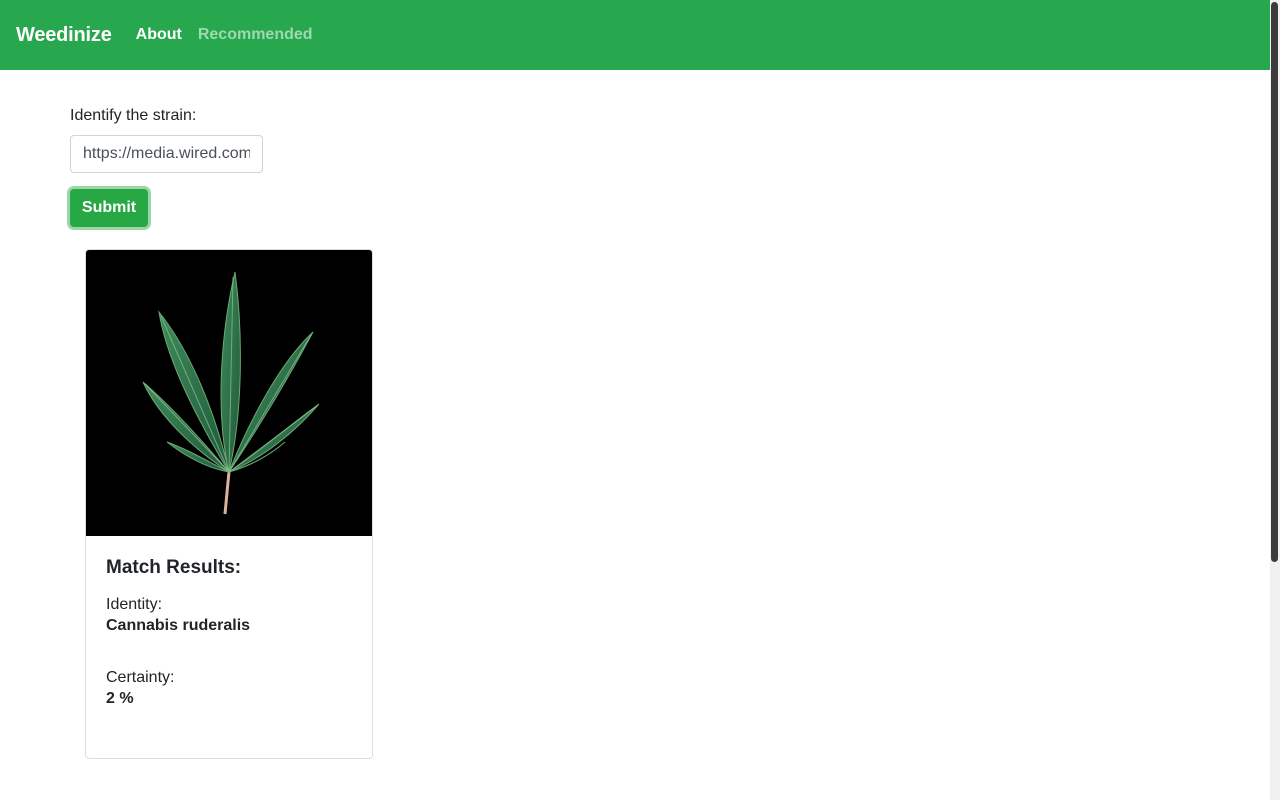 The width and height of the screenshot is (1280, 800). Describe the element at coordinates (255, 35) in the screenshot. I see `nav-link-recommended: Recommended` at that location.